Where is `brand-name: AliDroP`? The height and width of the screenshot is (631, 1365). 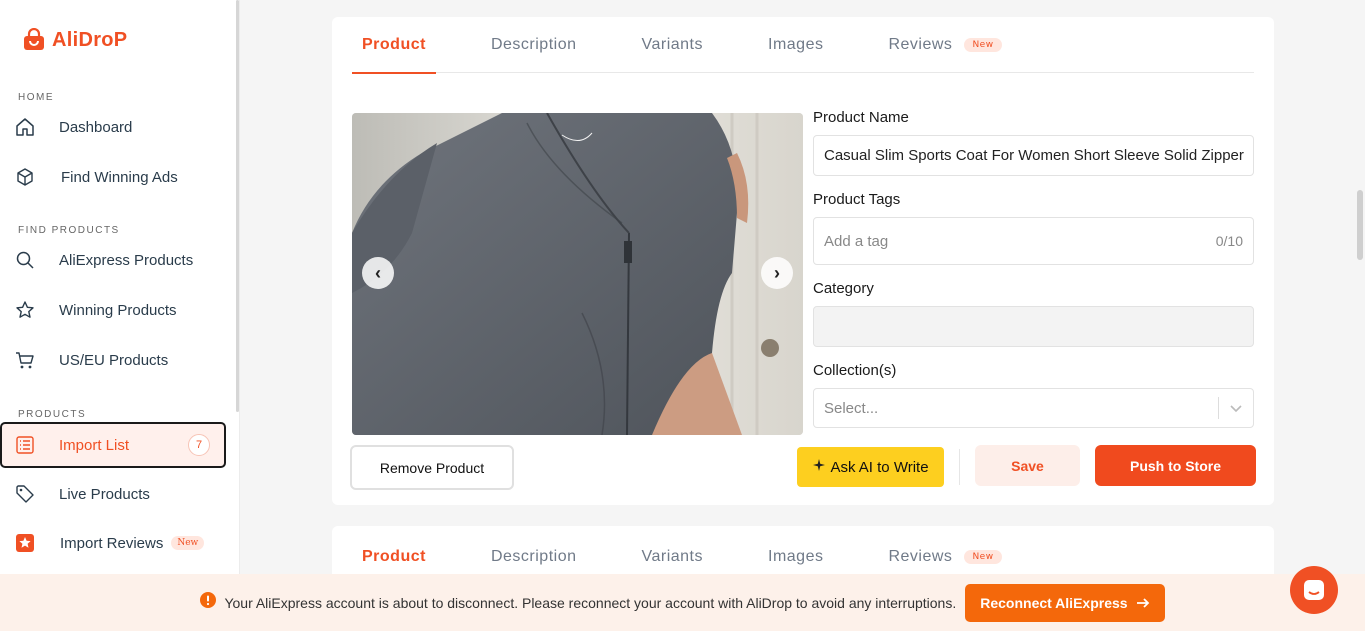 brand-name: AliDroP is located at coordinates (90, 39).